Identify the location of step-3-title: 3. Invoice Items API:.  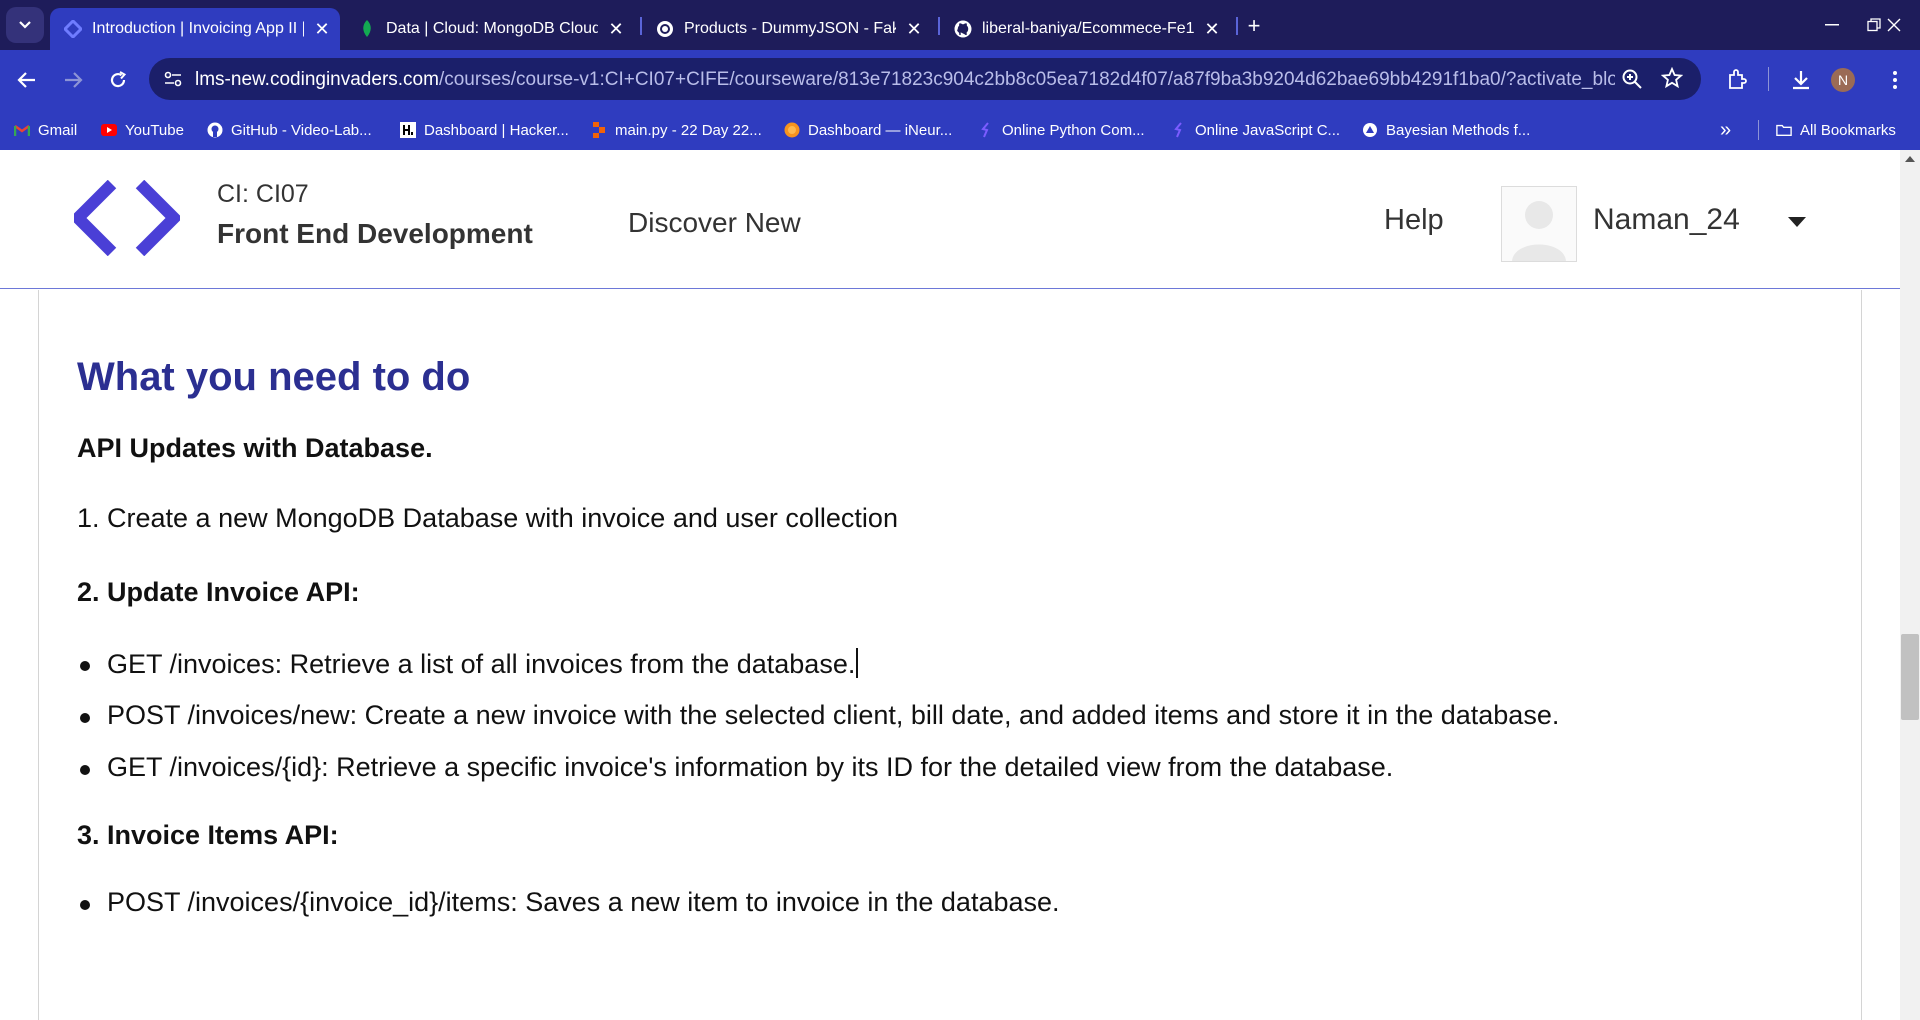
(208, 835).